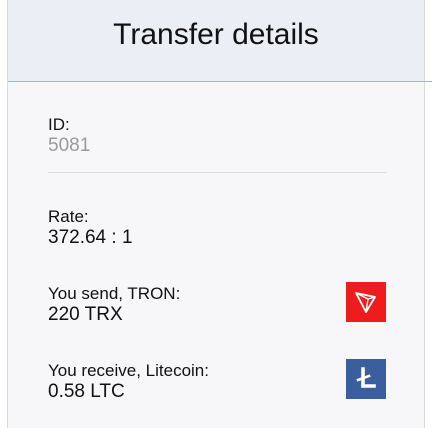 The image size is (433, 428). I want to click on litecoin-logo, so click(366, 377).